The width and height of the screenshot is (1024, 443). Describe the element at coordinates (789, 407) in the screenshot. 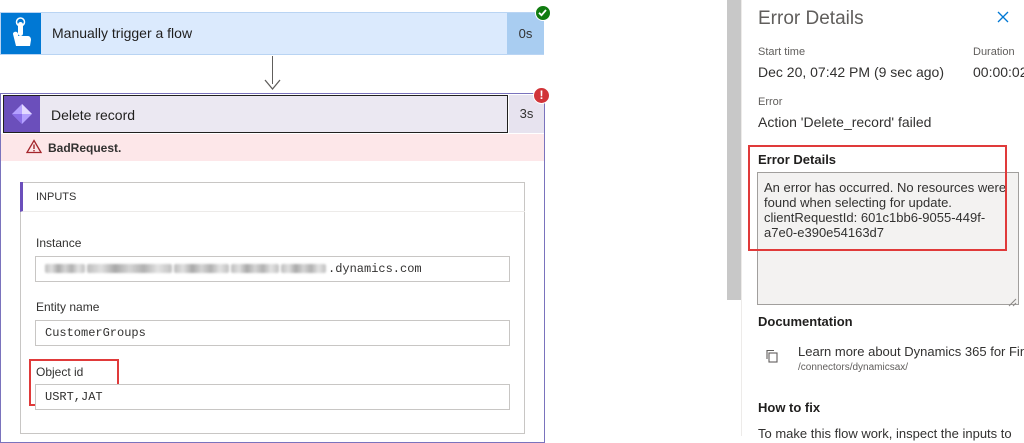

I see `how-to-fix-heading: How to fix` at that location.